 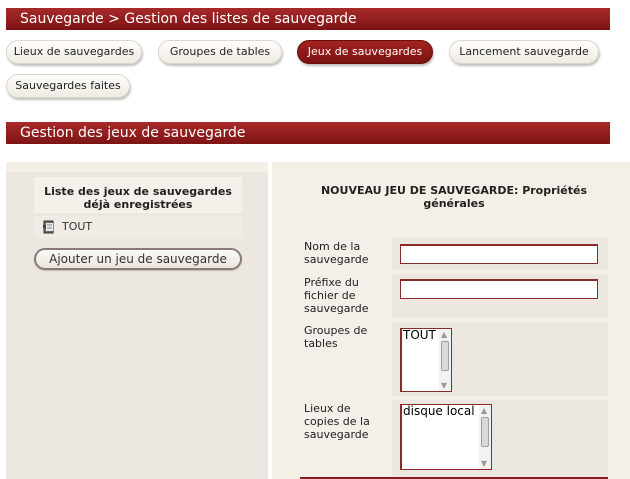 What do you see at coordinates (365, 52) in the screenshot?
I see `tab-jeux-de-sauvegardes: Jeux de sauvegardes` at bounding box center [365, 52].